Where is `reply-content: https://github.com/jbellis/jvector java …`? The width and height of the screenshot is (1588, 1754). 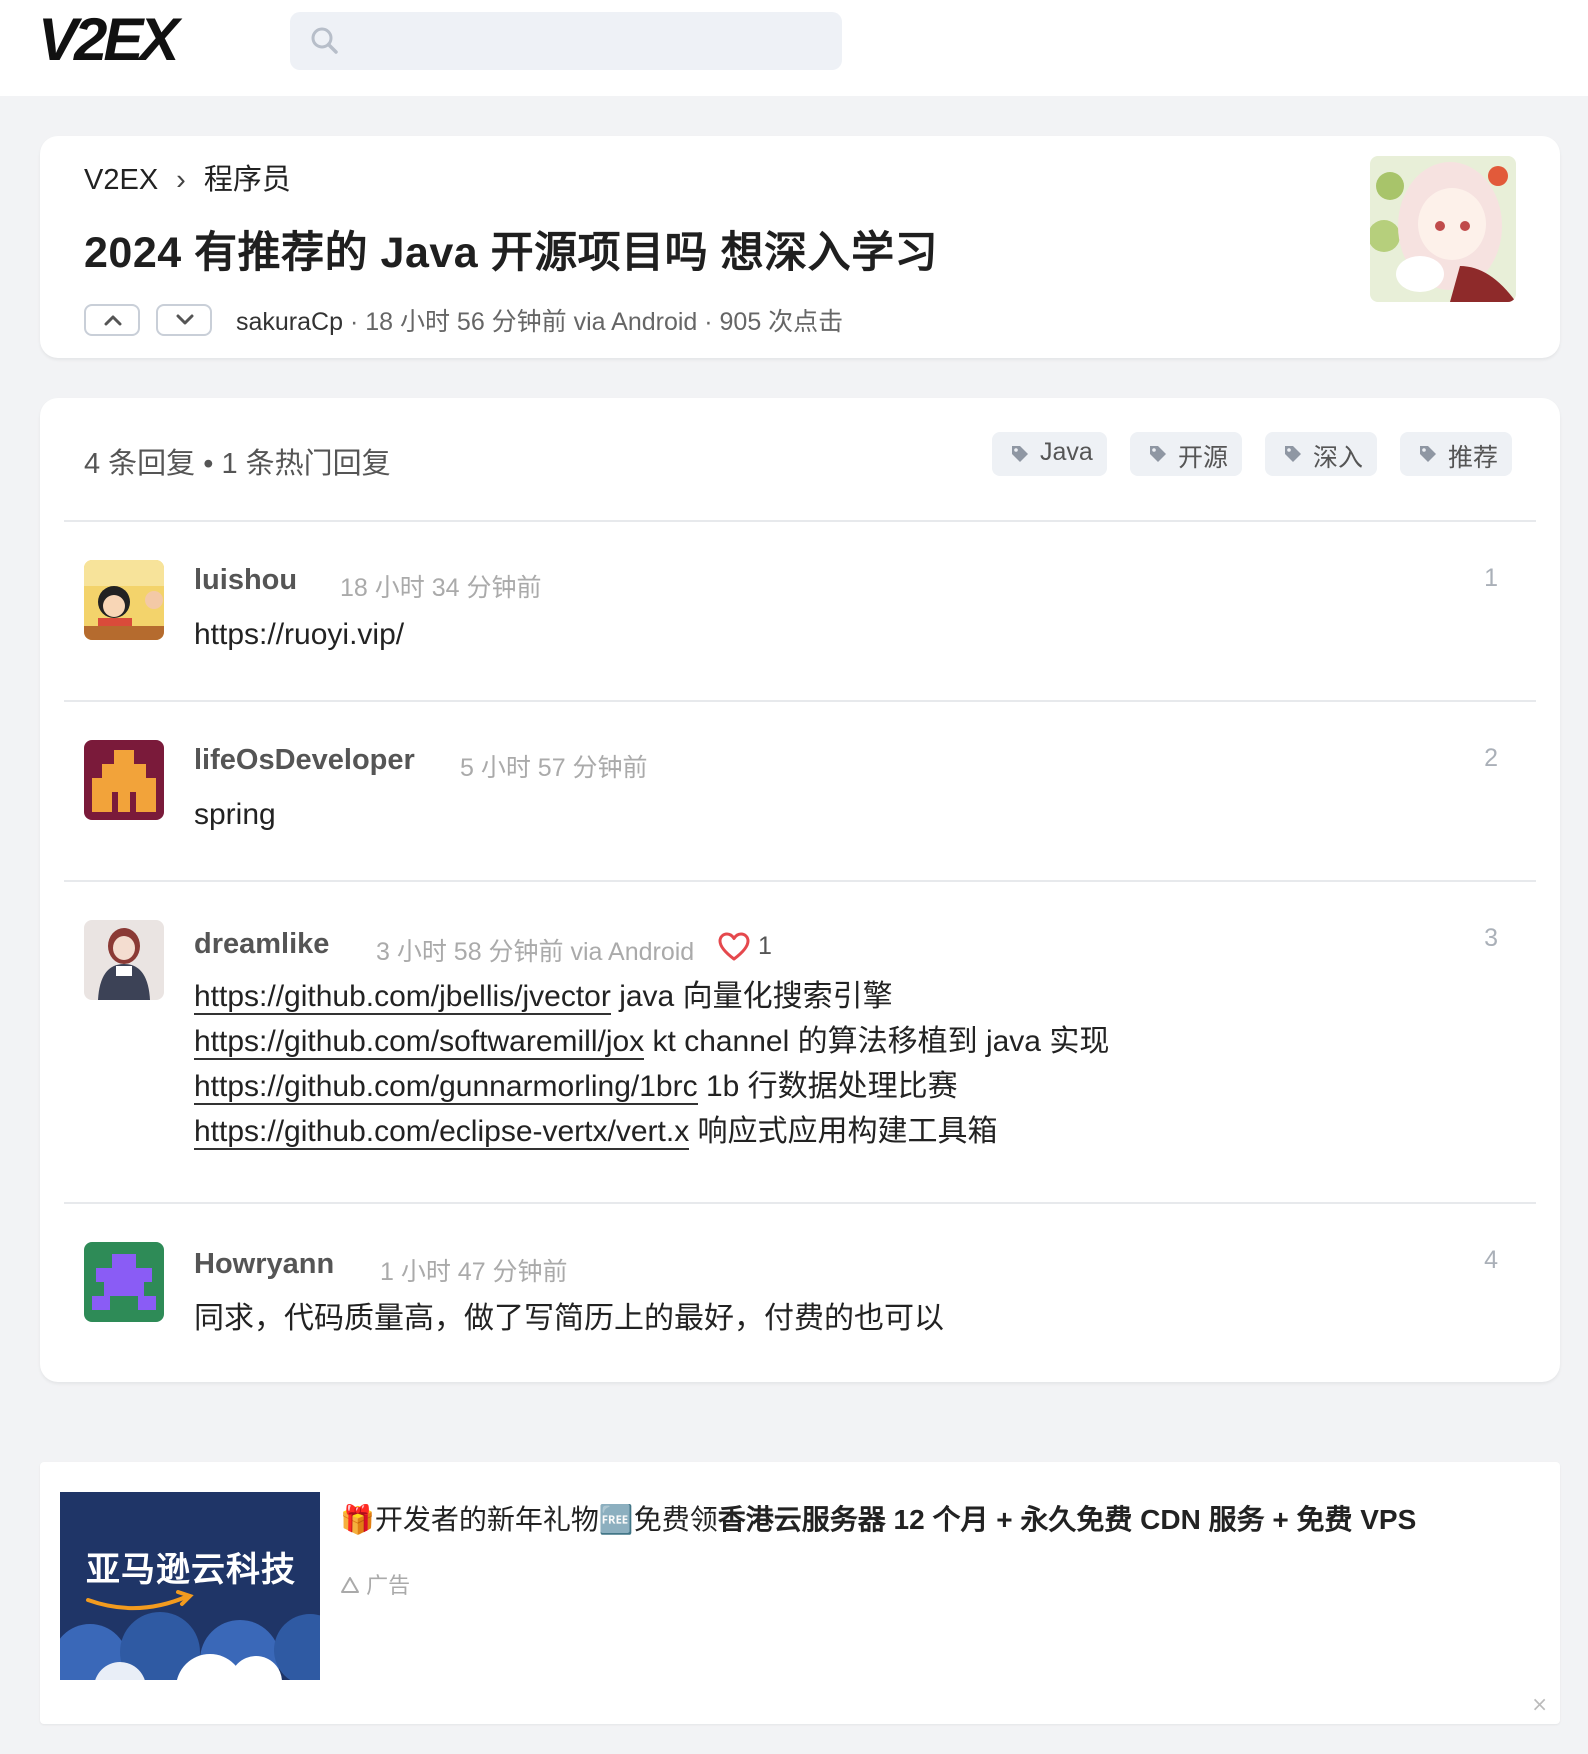
reply-content: https://github.com/jbellis/jvector java … is located at coordinates (651, 1064).